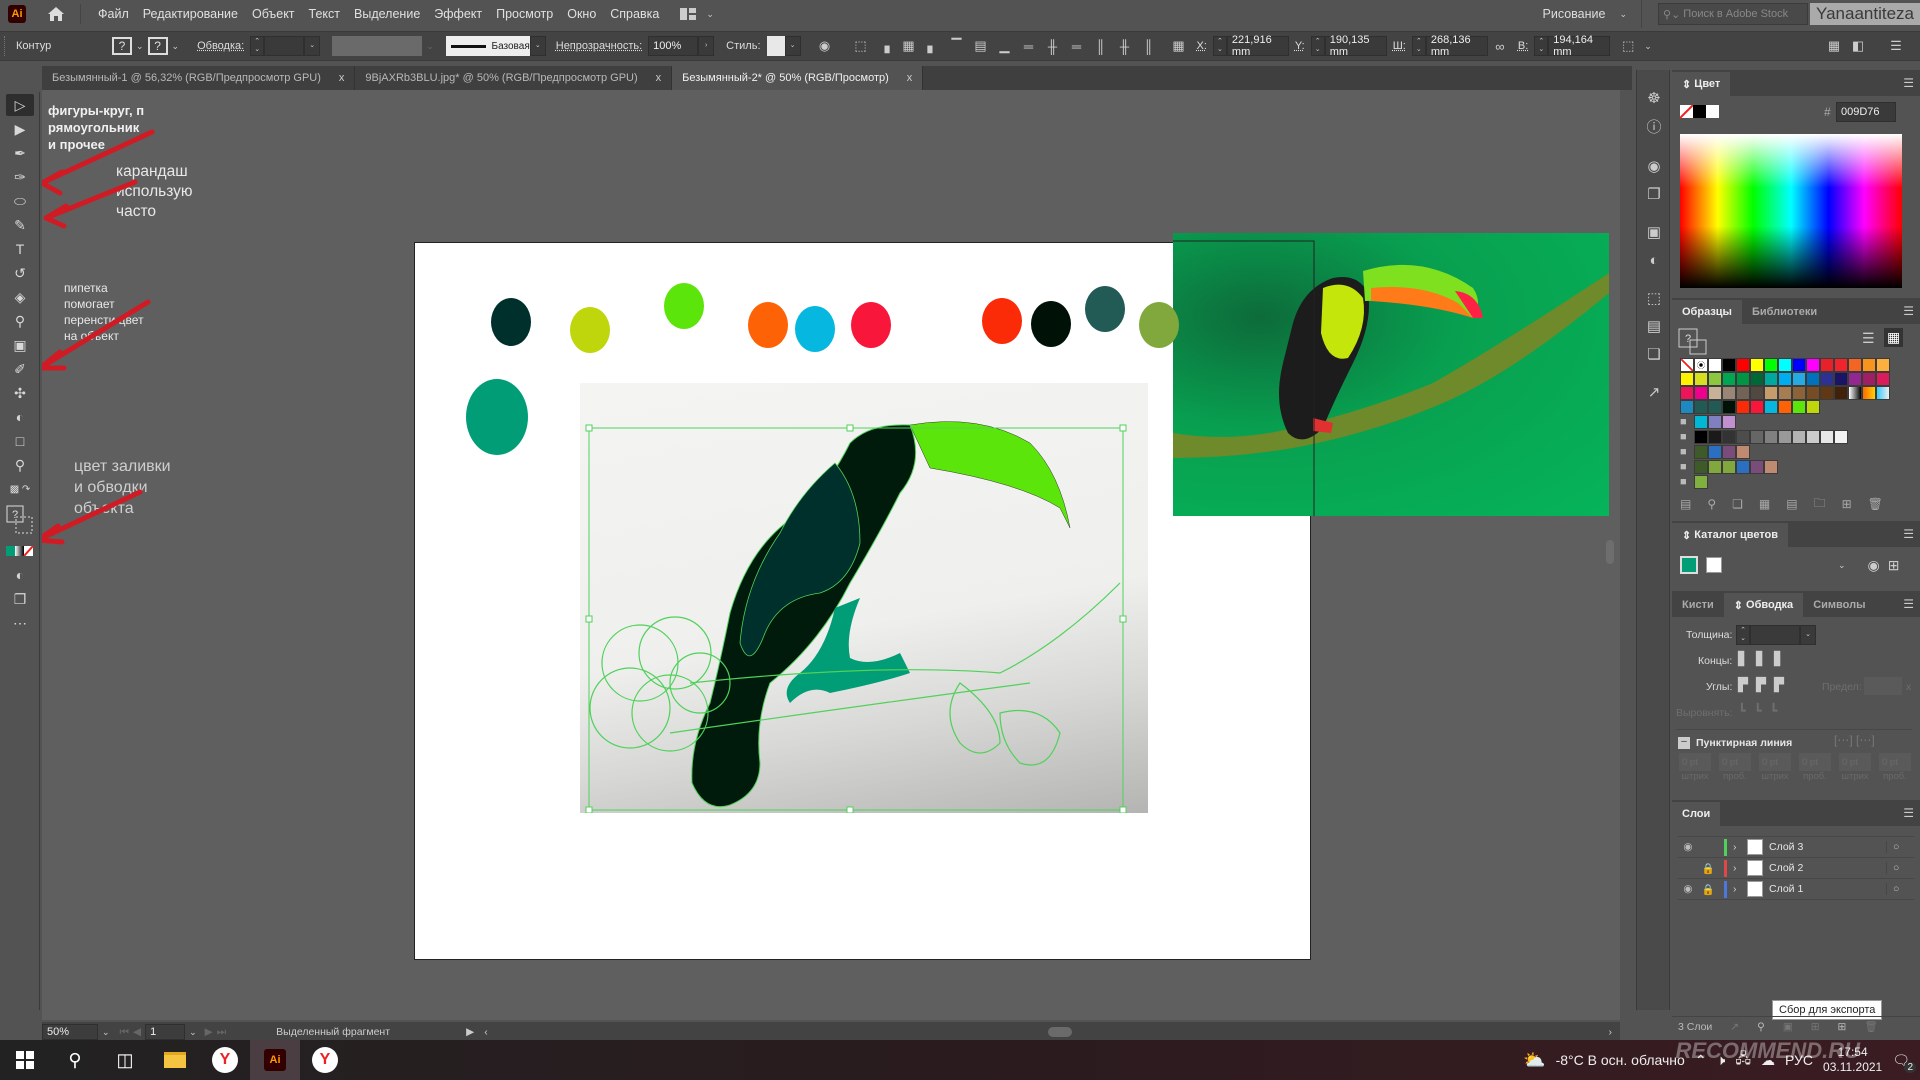 This screenshot has height=1080, width=1920. What do you see at coordinates (1654, 354) in the screenshot?
I see `pathfinder-icon: ❏` at bounding box center [1654, 354].